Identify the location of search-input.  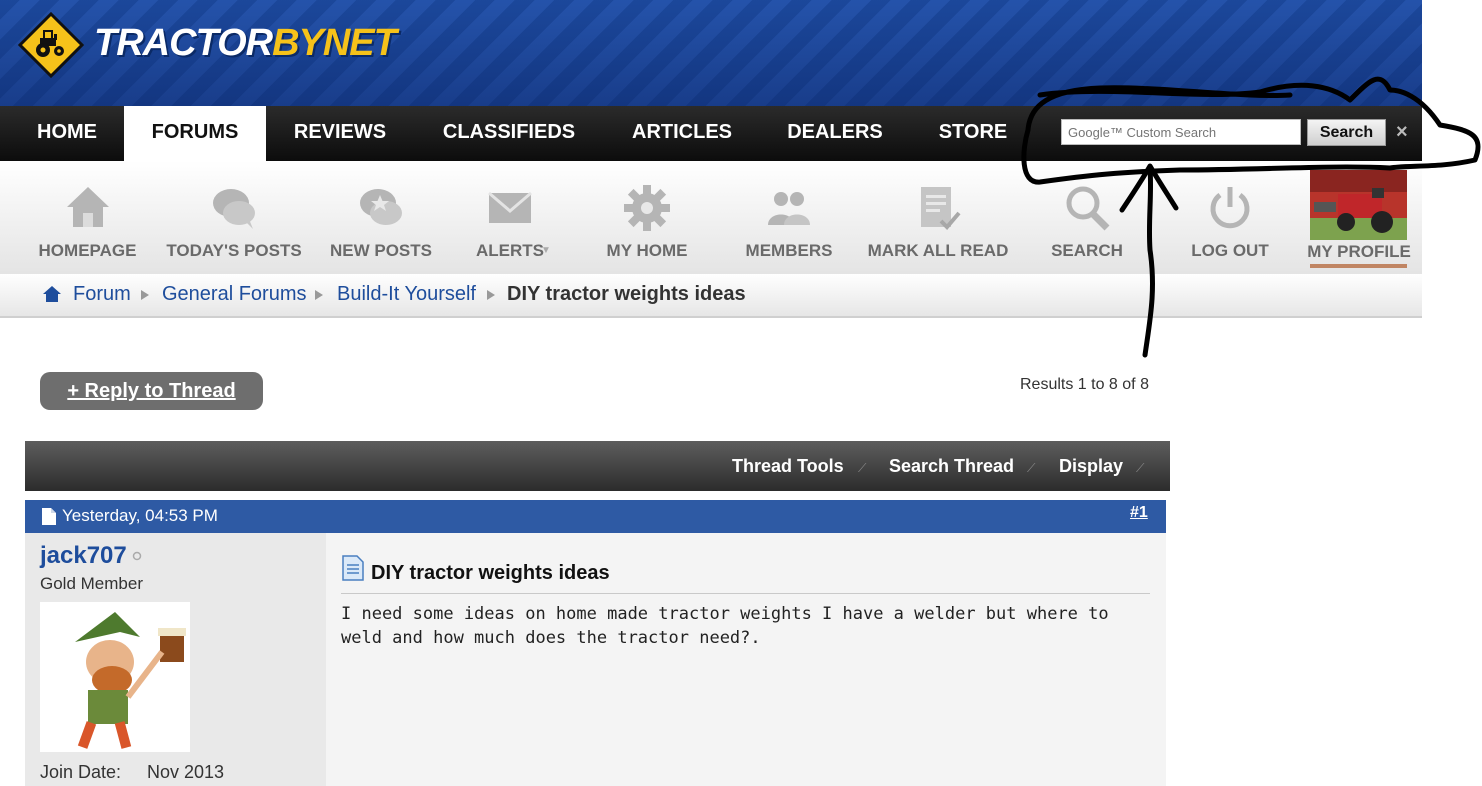
(1181, 132).